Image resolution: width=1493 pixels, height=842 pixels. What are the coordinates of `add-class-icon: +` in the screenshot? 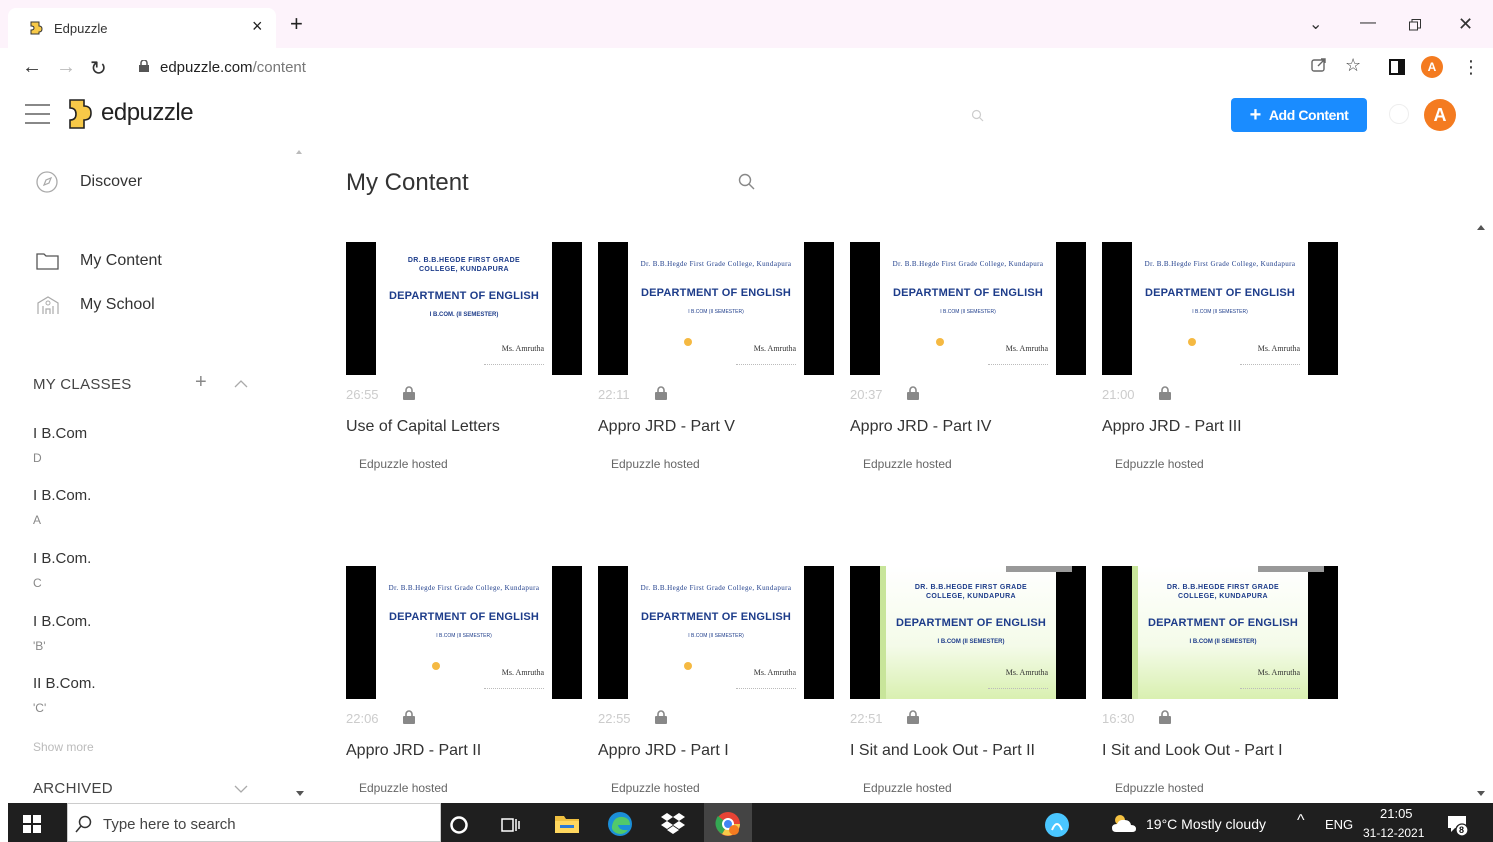 It's located at (201, 382).